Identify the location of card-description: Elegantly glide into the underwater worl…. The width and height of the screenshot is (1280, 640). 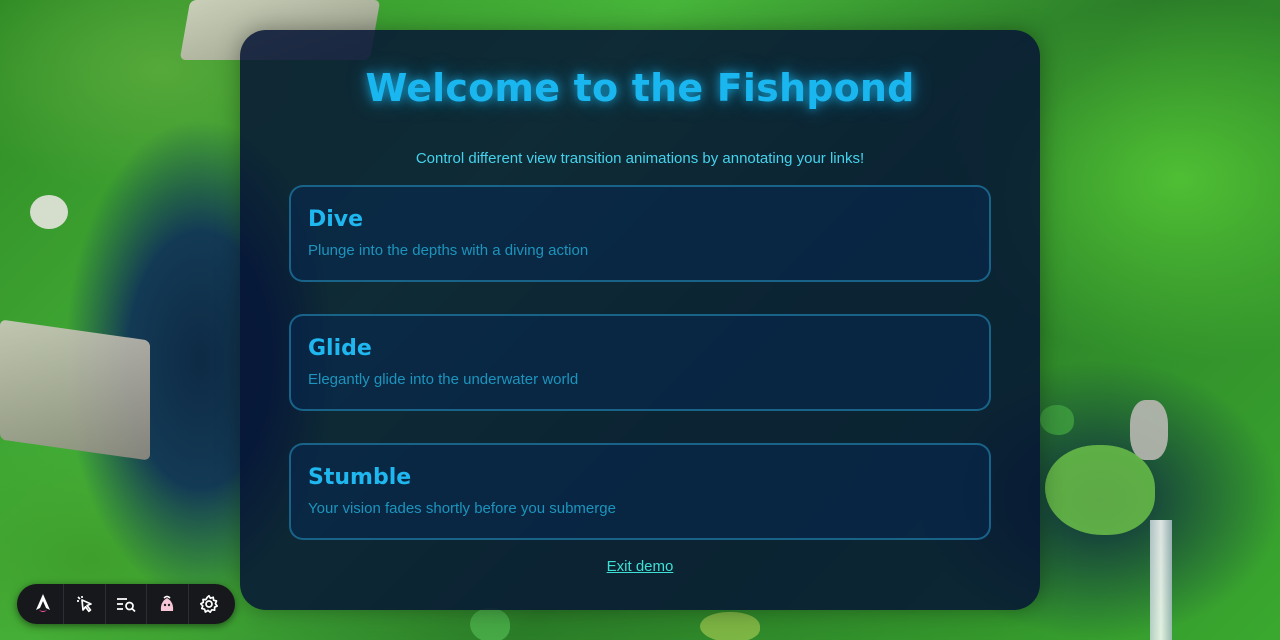
(443, 379).